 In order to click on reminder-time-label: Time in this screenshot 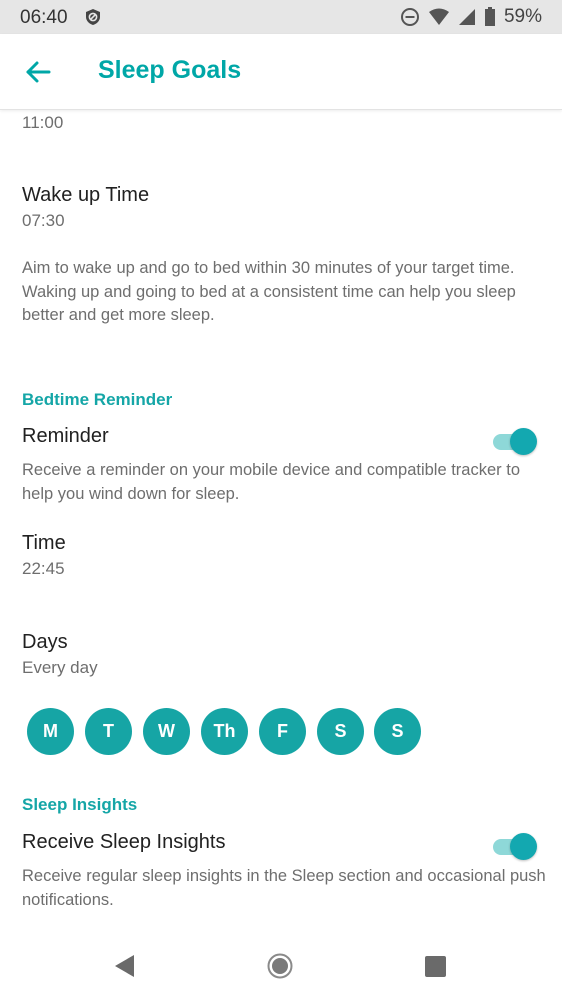, I will do `click(44, 543)`.